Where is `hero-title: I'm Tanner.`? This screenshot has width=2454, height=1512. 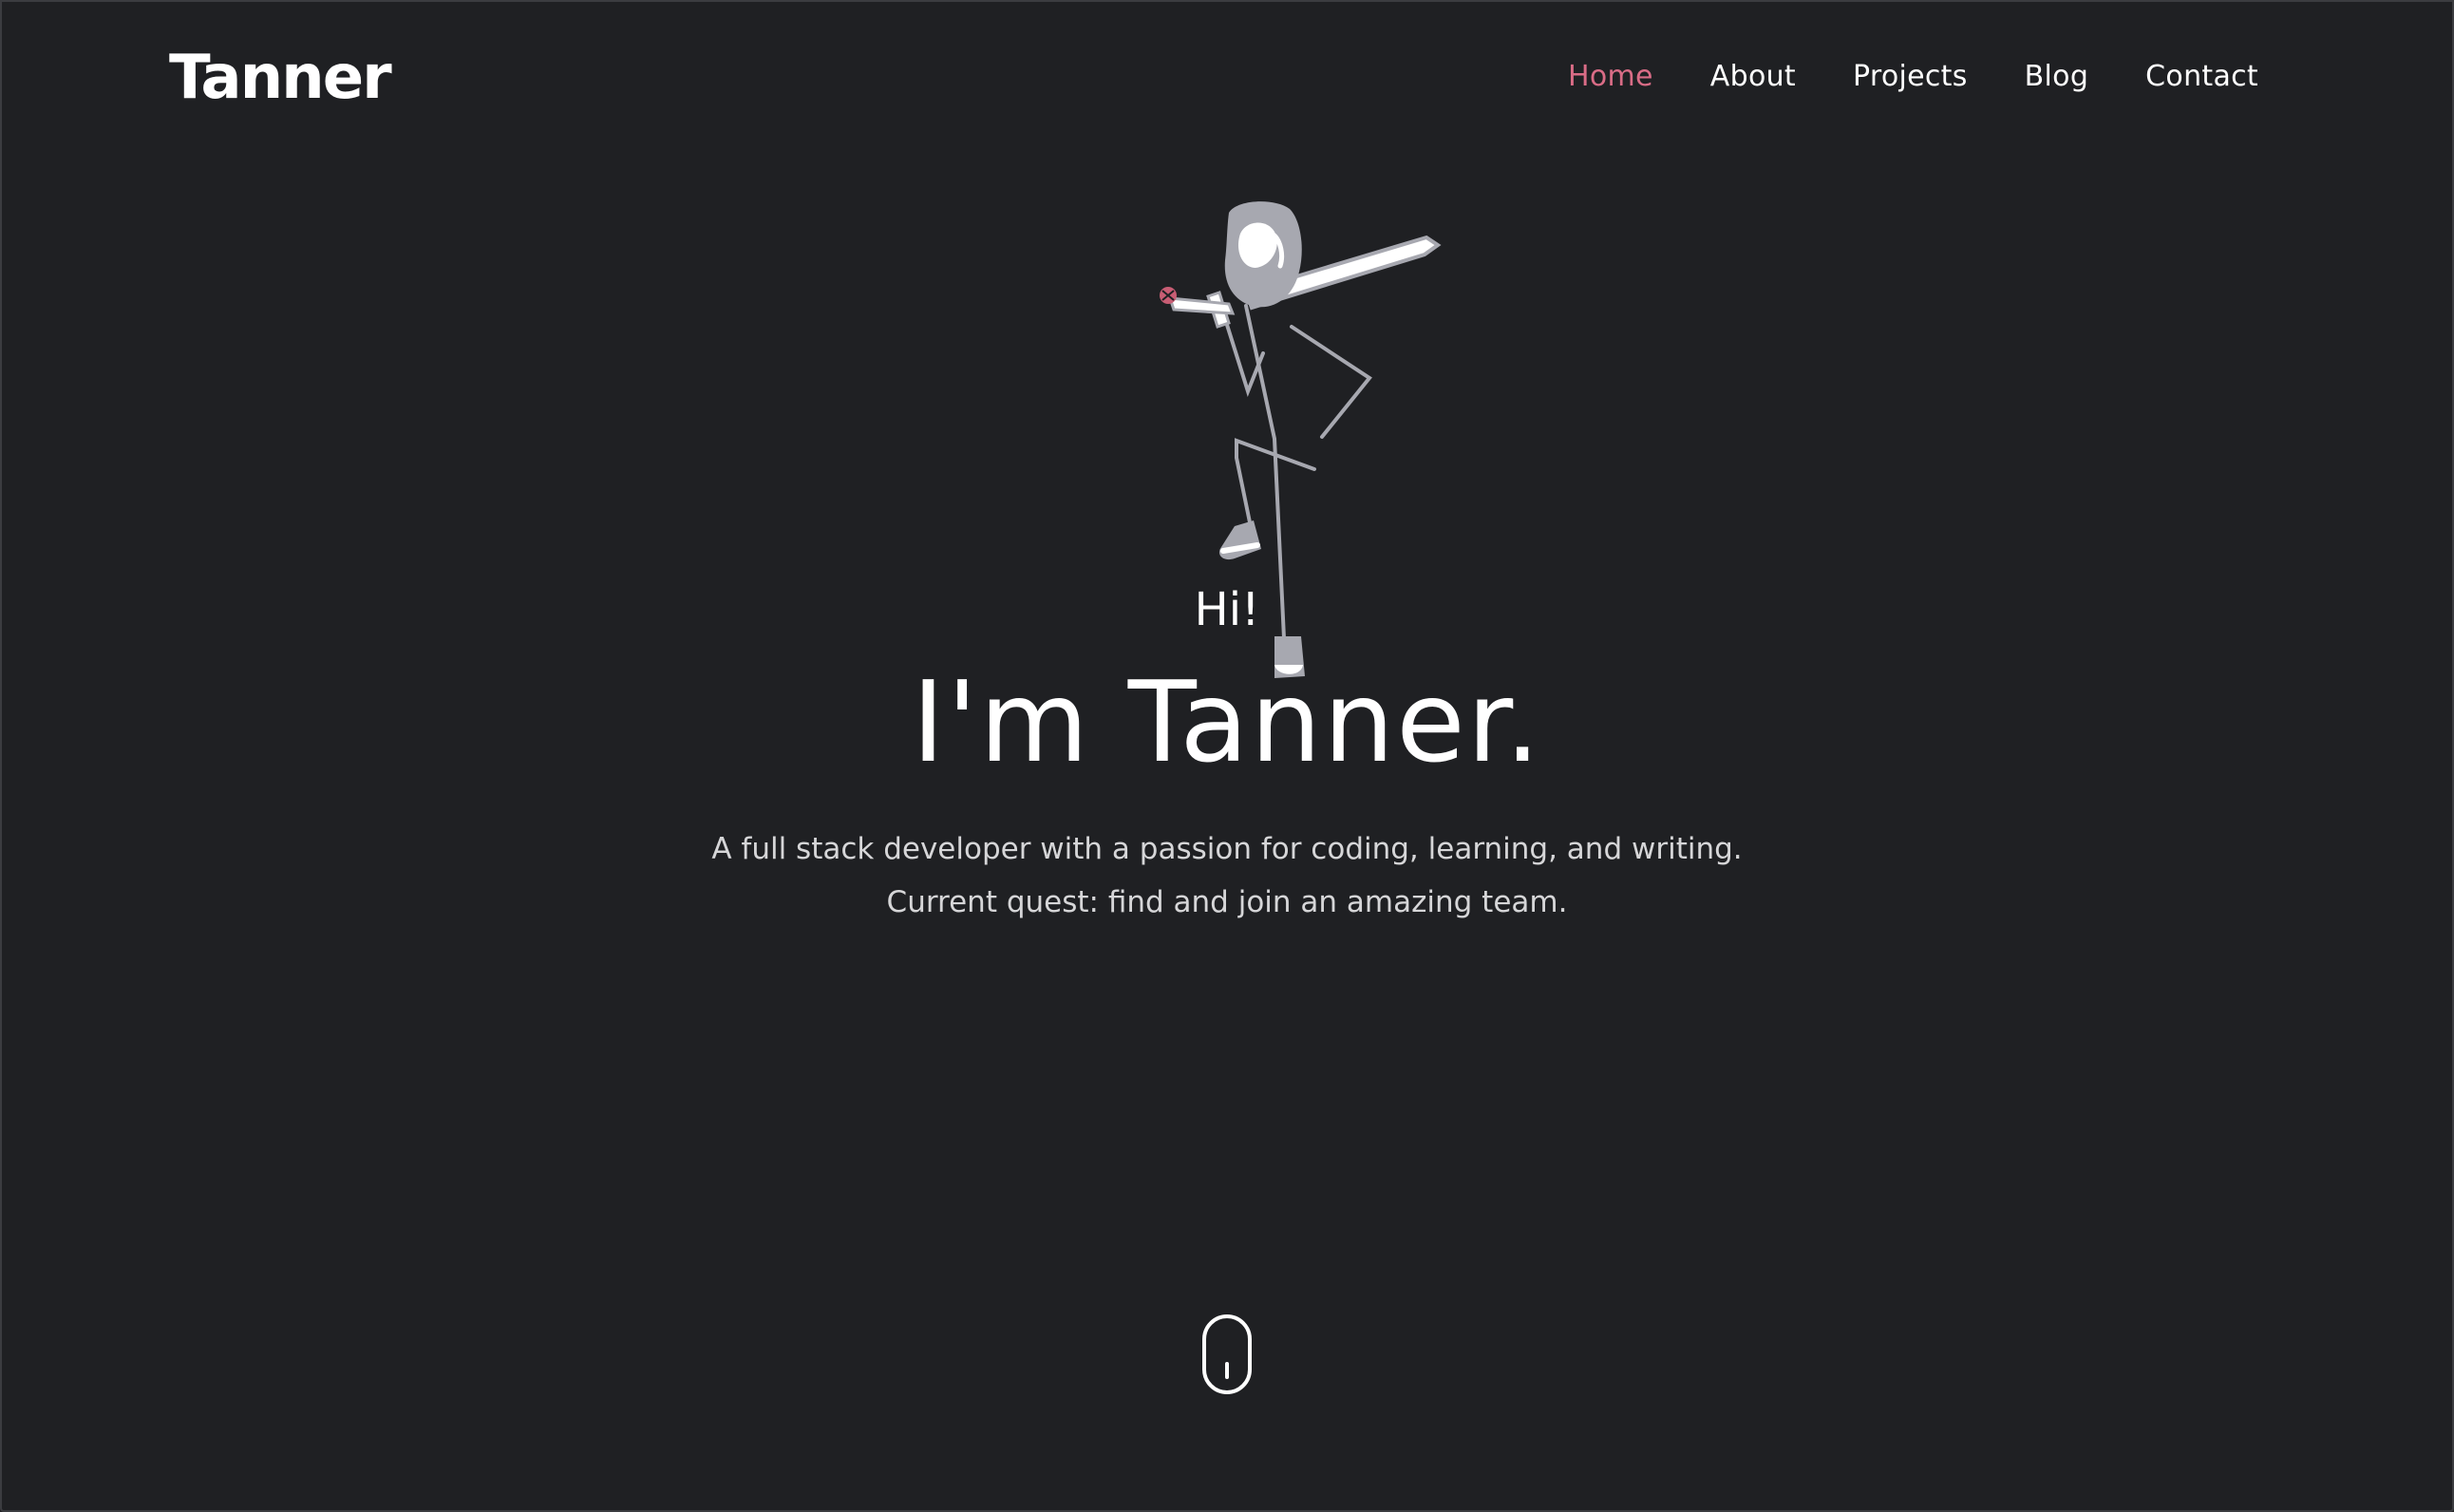
hero-title: I'm Tanner. is located at coordinates (1227, 722).